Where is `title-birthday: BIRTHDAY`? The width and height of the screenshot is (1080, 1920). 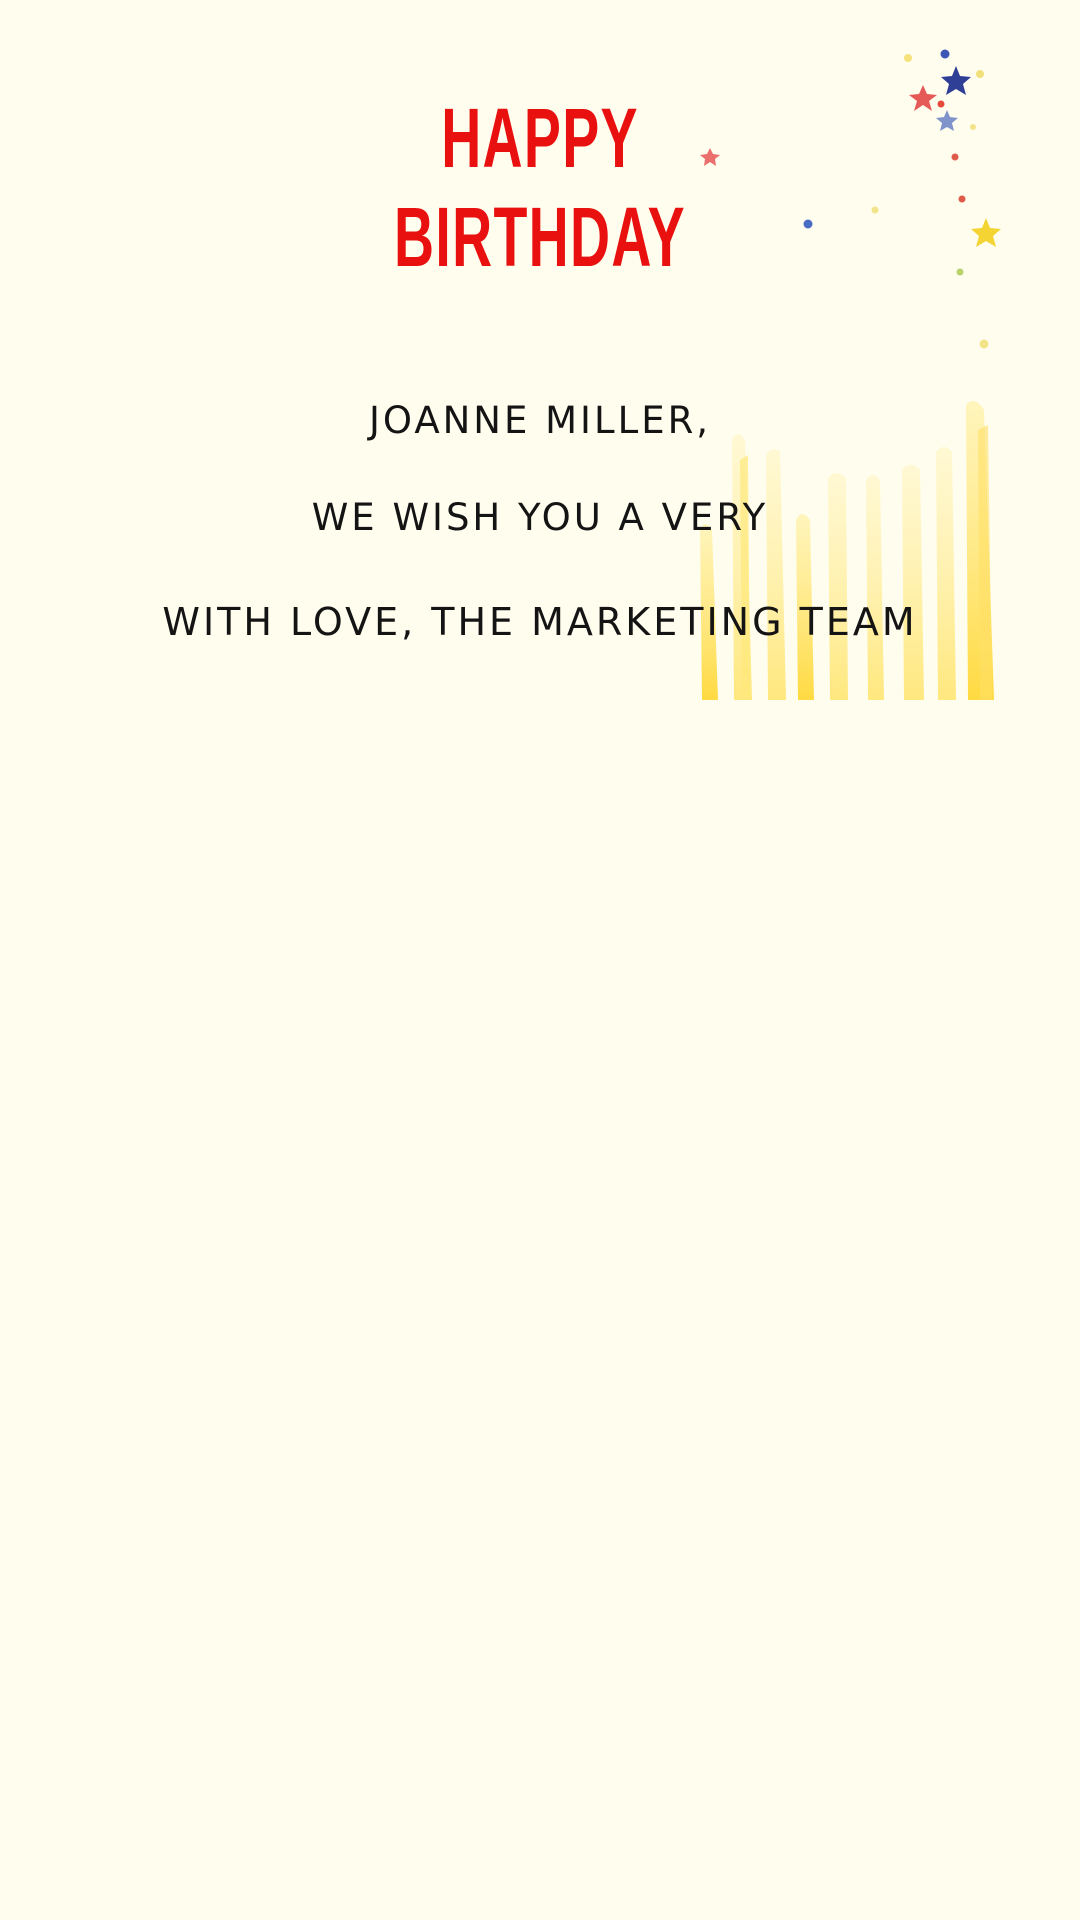
title-birthday: BIRTHDAY is located at coordinates (540, 237).